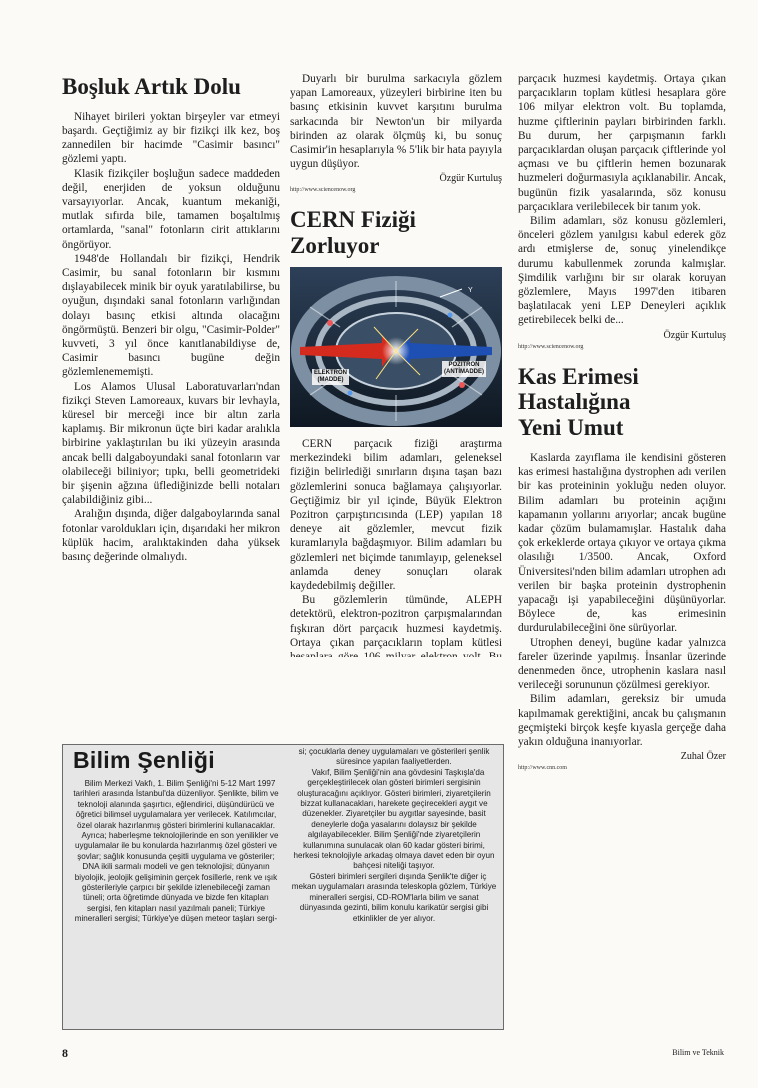 The height and width of the screenshot is (1088, 758). Describe the element at coordinates (151, 86) in the screenshot. I see `article-title-bosluk: Boşluk Artık Dolu` at that location.